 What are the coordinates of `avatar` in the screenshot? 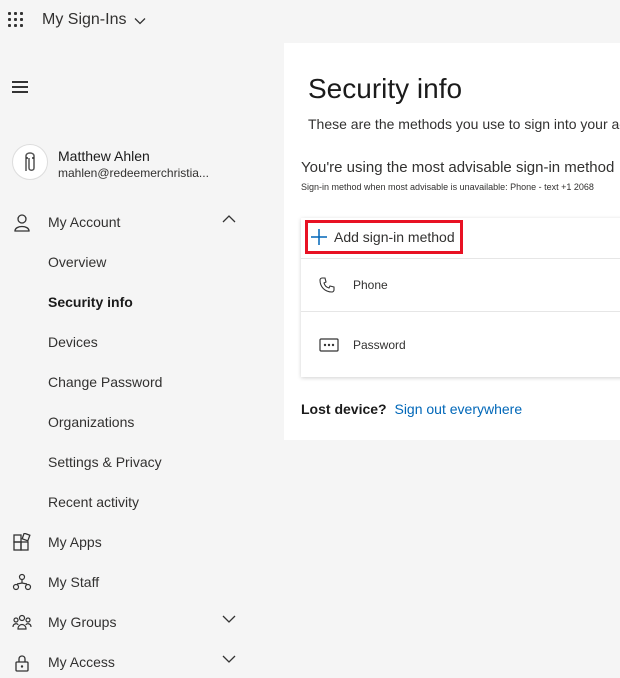 It's located at (30, 162).